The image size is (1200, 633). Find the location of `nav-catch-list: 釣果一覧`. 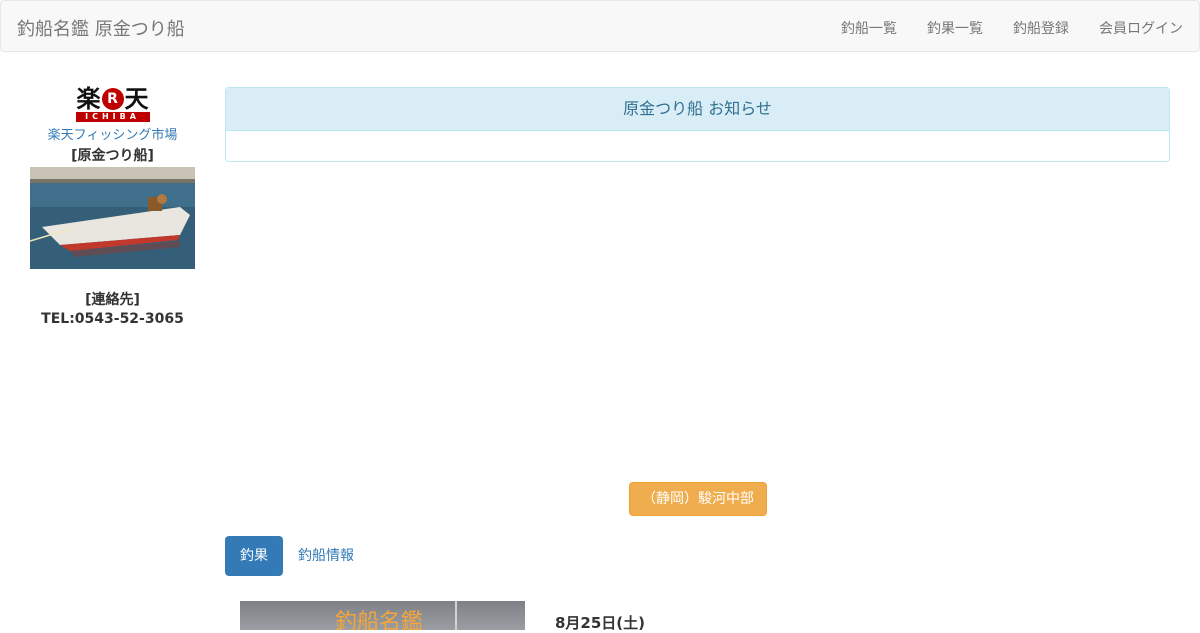

nav-catch-list: 釣果一覧 is located at coordinates (955, 28).